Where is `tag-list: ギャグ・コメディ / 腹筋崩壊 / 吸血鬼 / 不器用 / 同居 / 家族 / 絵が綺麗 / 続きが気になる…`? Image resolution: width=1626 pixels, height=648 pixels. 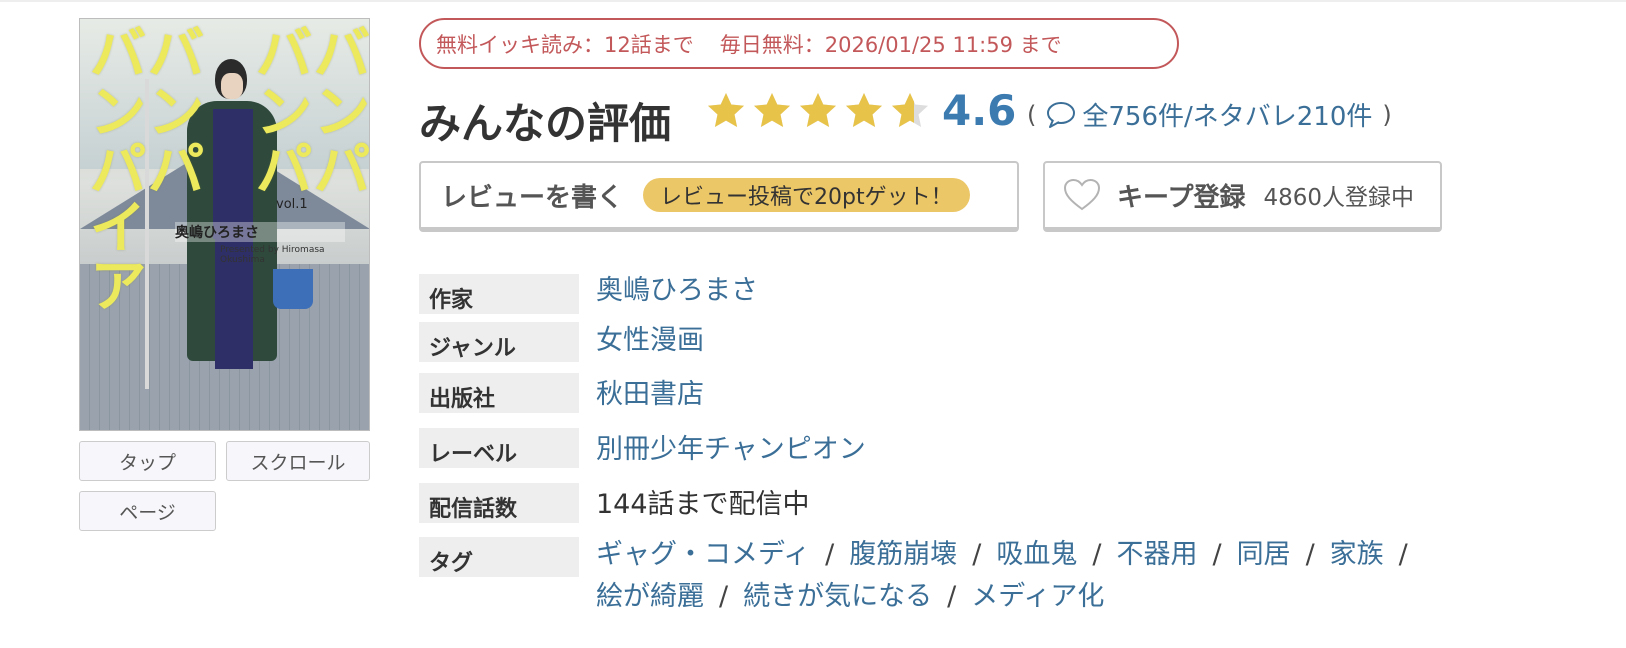
tag-list: ギャグ・コメディ / 腹筋崩壊 / 吸血鬼 / 不器用 / 同居 / 家族 / 絵が綺麗 / 続きが気になる… is located at coordinates (1026, 576).